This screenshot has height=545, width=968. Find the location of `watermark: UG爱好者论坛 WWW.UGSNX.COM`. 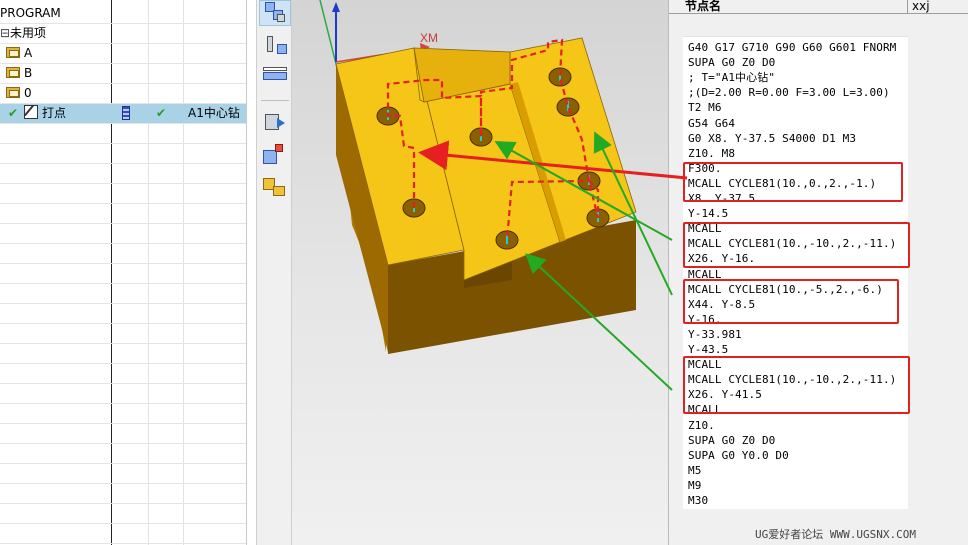

watermark: UG爱好者论坛 WWW.UGSNX.COM is located at coordinates (835, 534).